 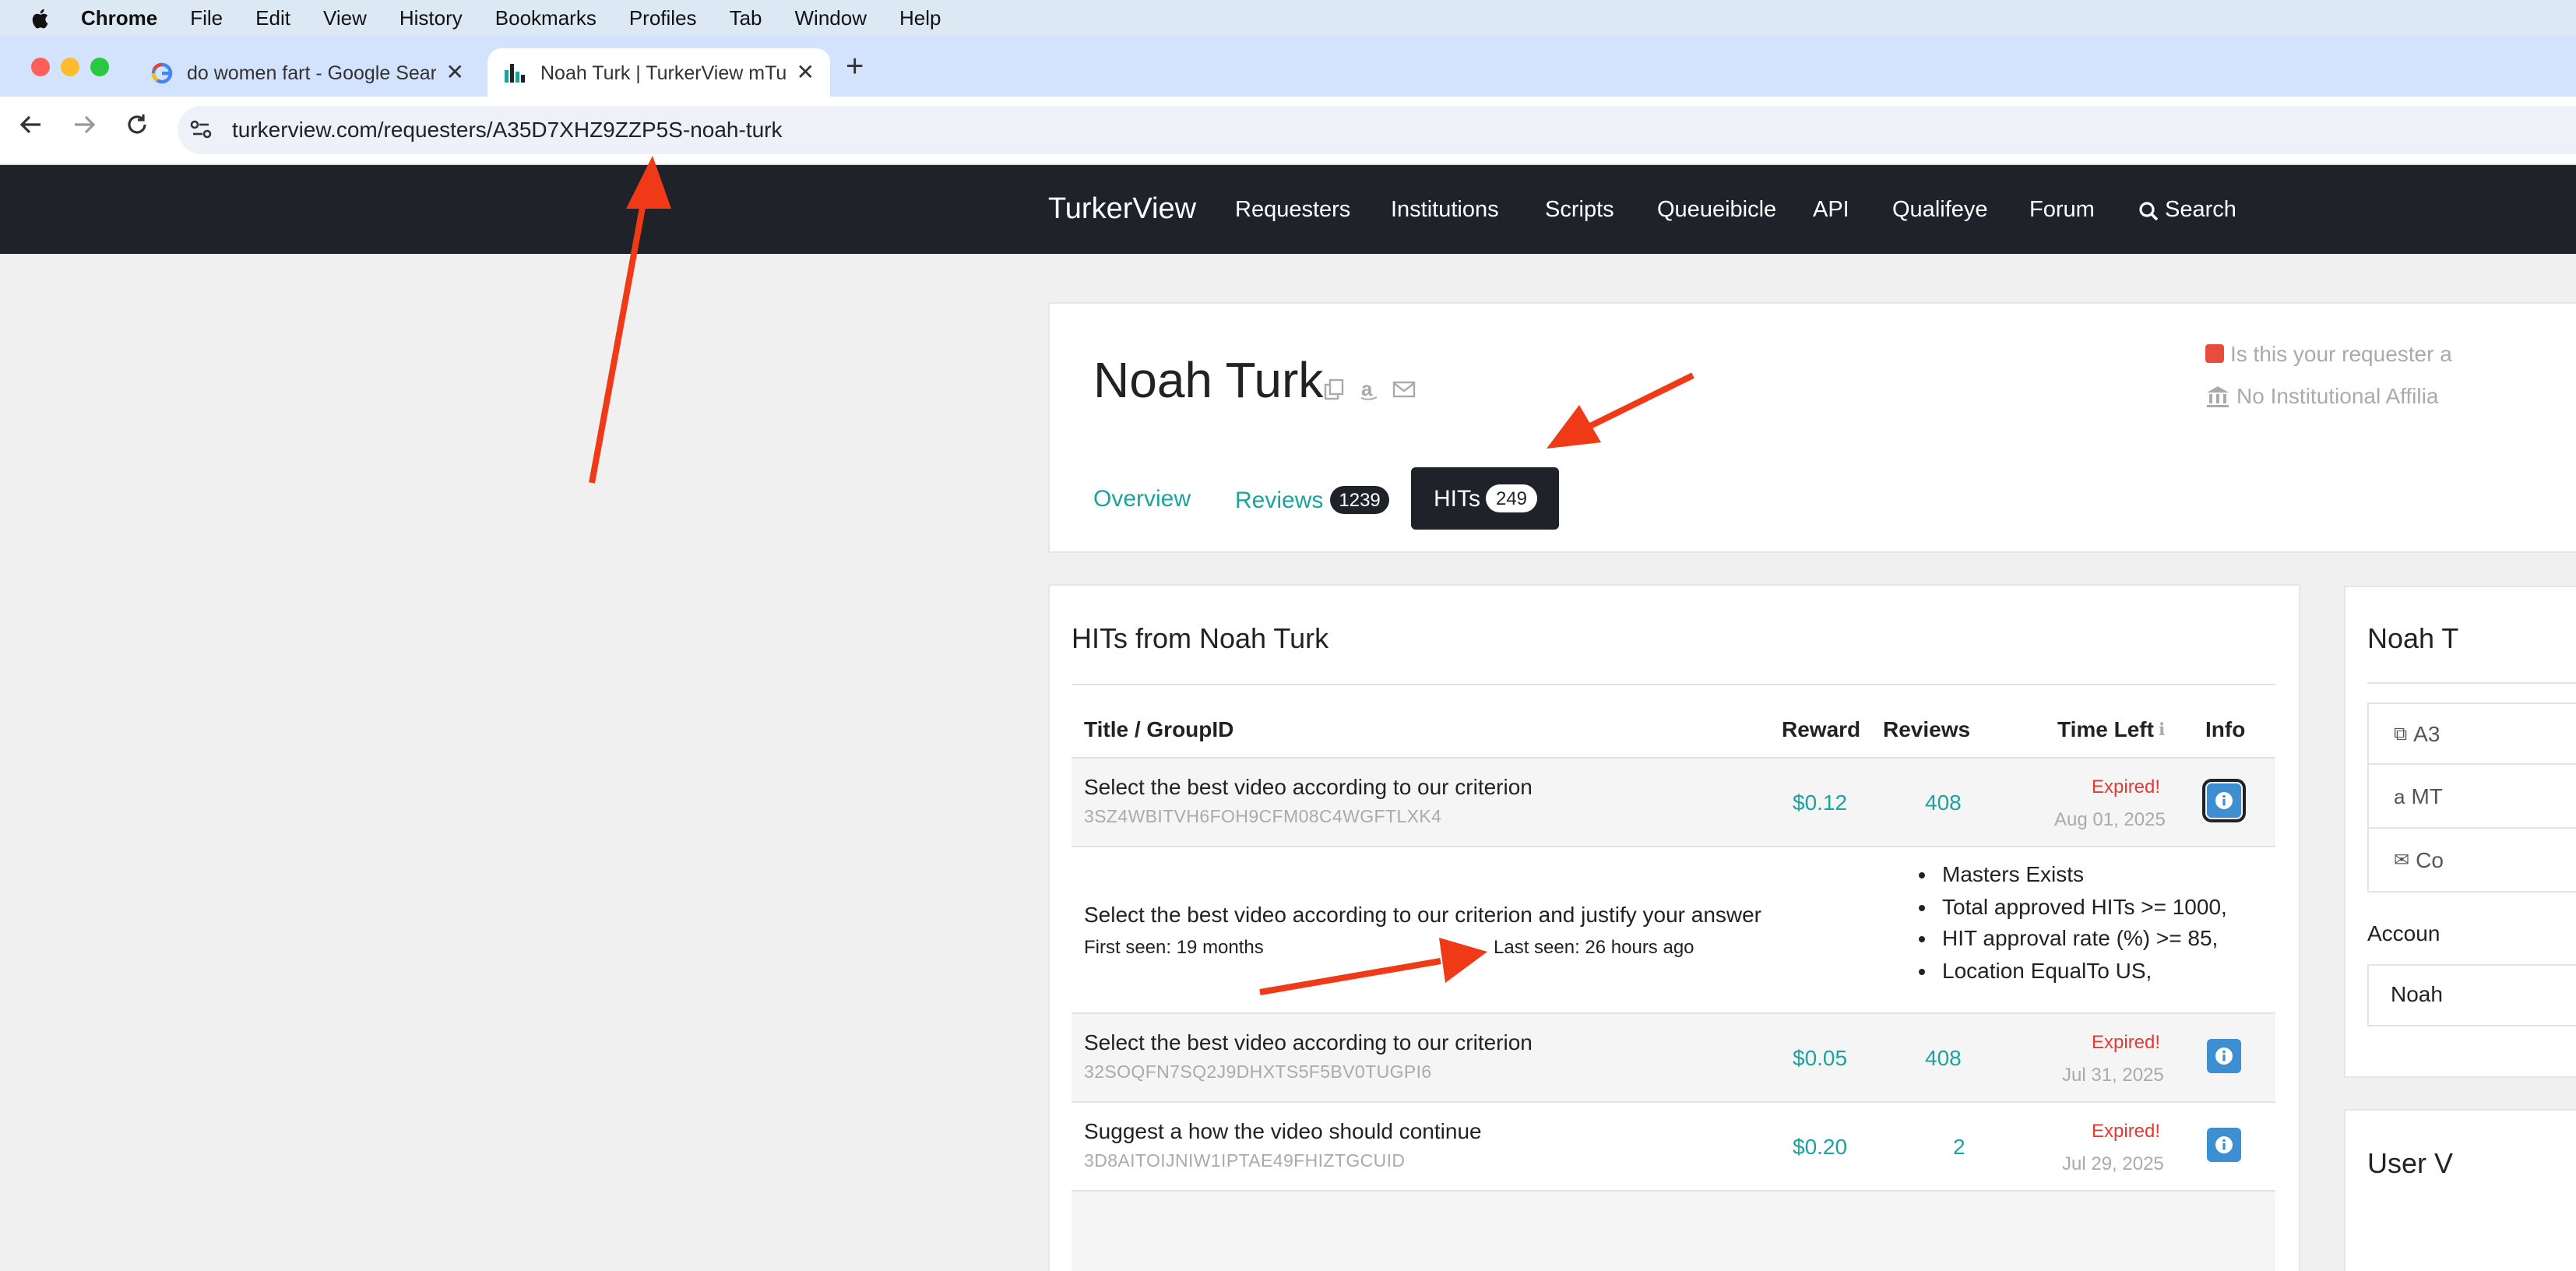 I want to click on qualification-item: HIT approval rate (%) >= 85,, so click(x=2084, y=938).